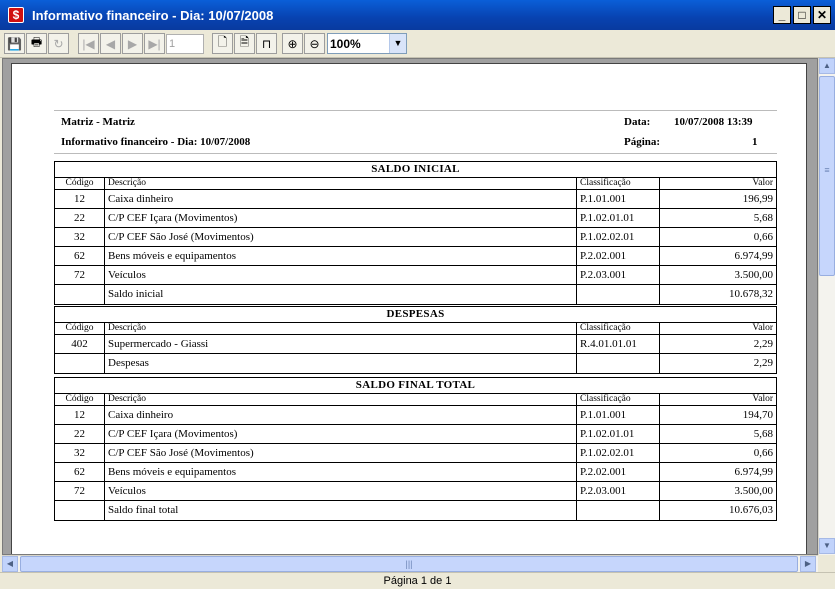  Describe the element at coordinates (80, 434) in the screenshot. I see `codigo-cell: 22` at that location.